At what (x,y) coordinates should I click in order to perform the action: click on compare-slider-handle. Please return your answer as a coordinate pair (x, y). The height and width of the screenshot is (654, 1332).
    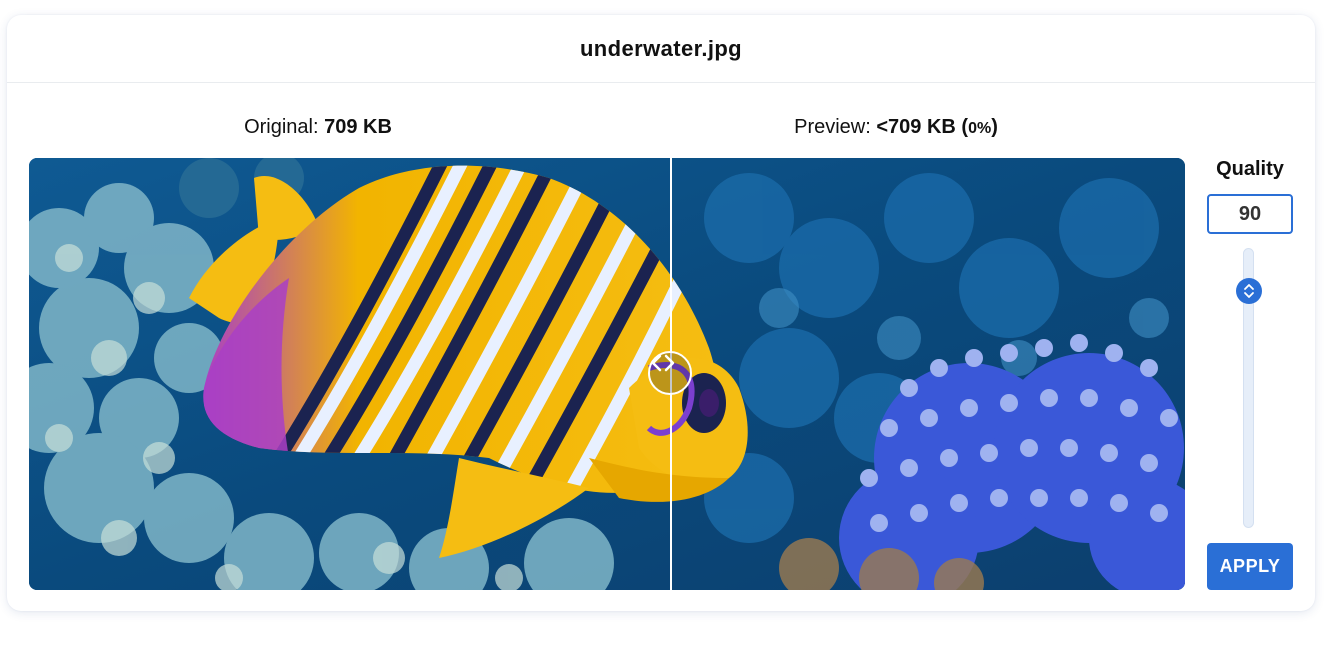
    Looking at the image, I should click on (670, 373).